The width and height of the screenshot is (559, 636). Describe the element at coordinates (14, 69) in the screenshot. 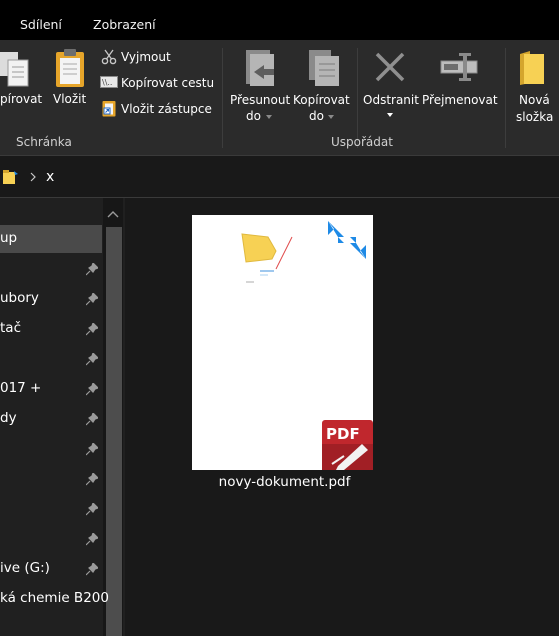

I see `copy-icon` at that location.